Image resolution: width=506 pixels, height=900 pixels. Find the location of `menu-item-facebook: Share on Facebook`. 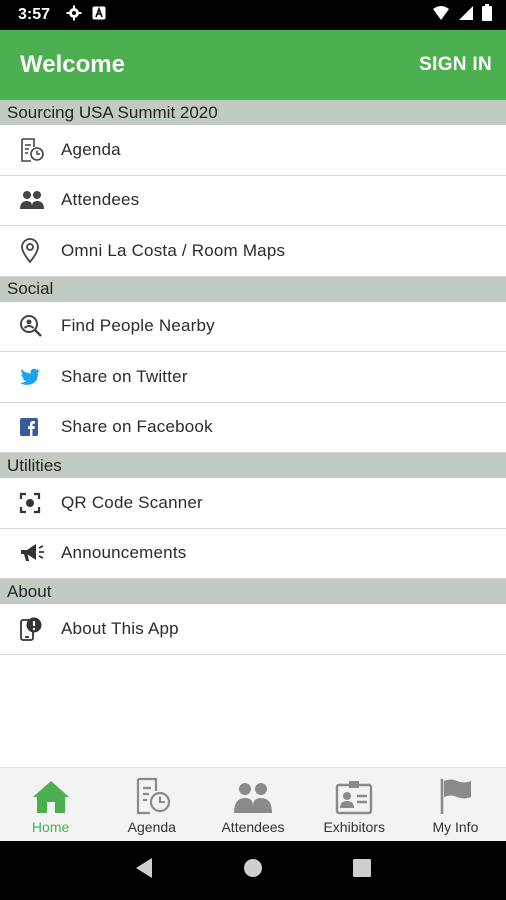

menu-item-facebook: Share on Facebook is located at coordinates (253, 427).